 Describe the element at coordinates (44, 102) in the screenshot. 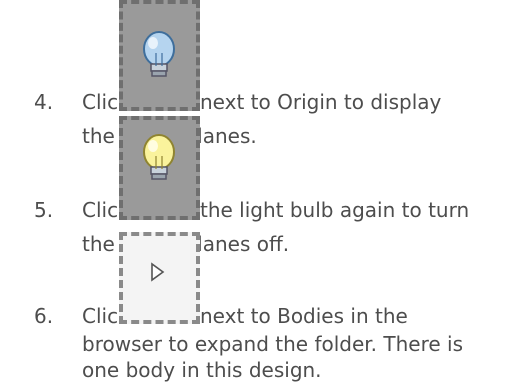

I see `step-number: 4.` at that location.